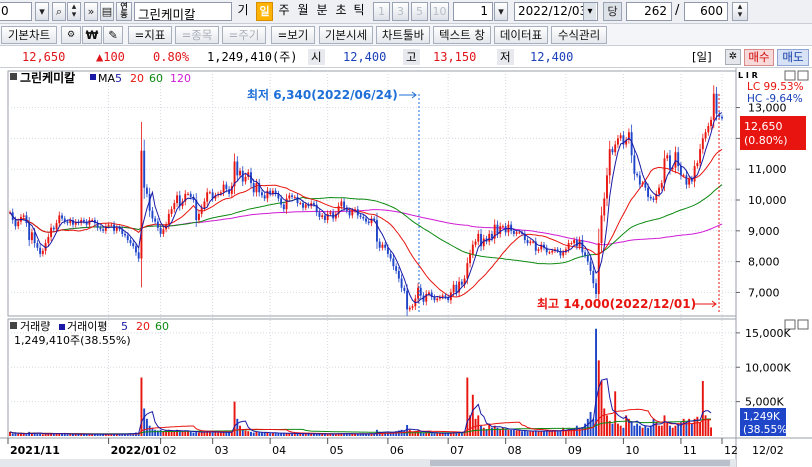  Describe the element at coordinates (706, 11) in the screenshot. I see `total-count-input: 600` at that location.